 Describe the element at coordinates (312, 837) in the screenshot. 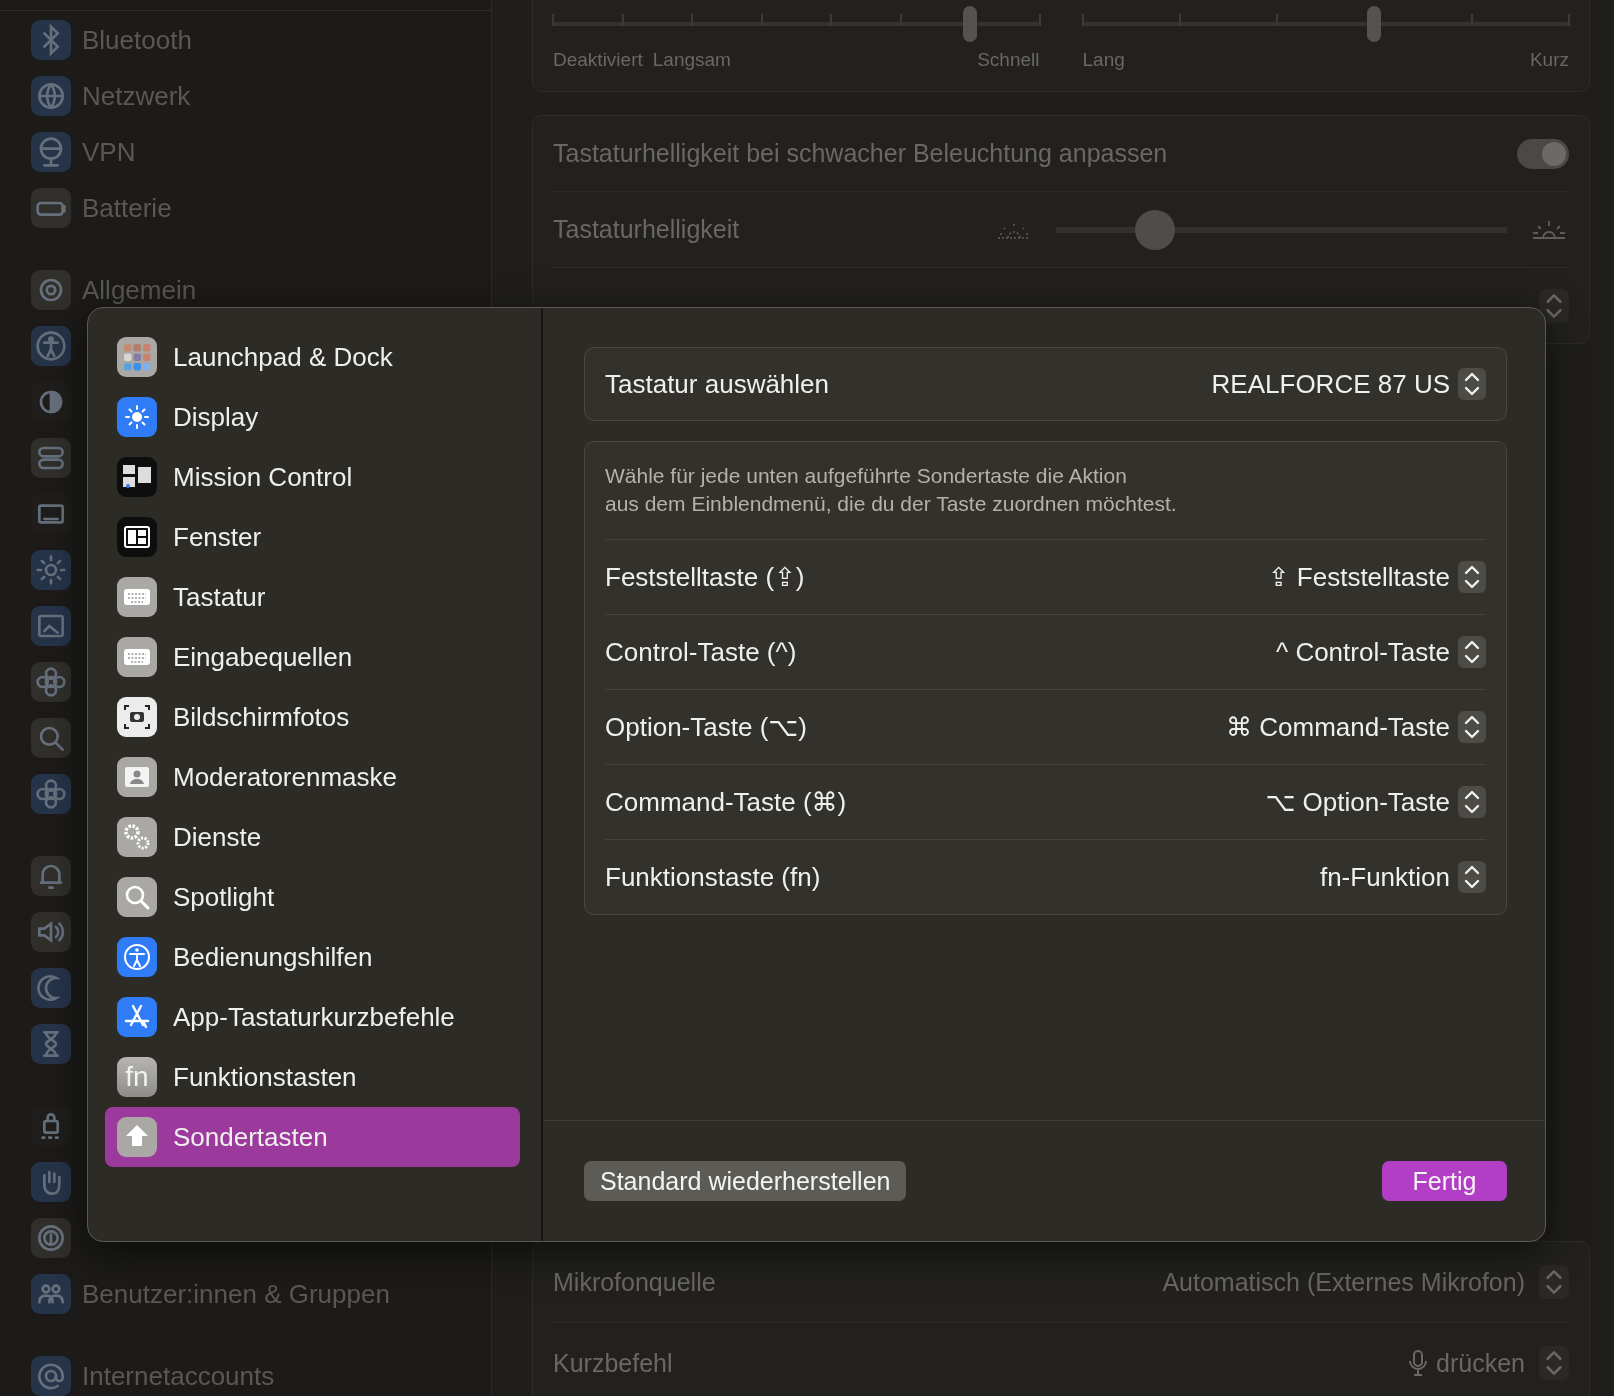

I see `sidebar-item: Dienste` at that location.